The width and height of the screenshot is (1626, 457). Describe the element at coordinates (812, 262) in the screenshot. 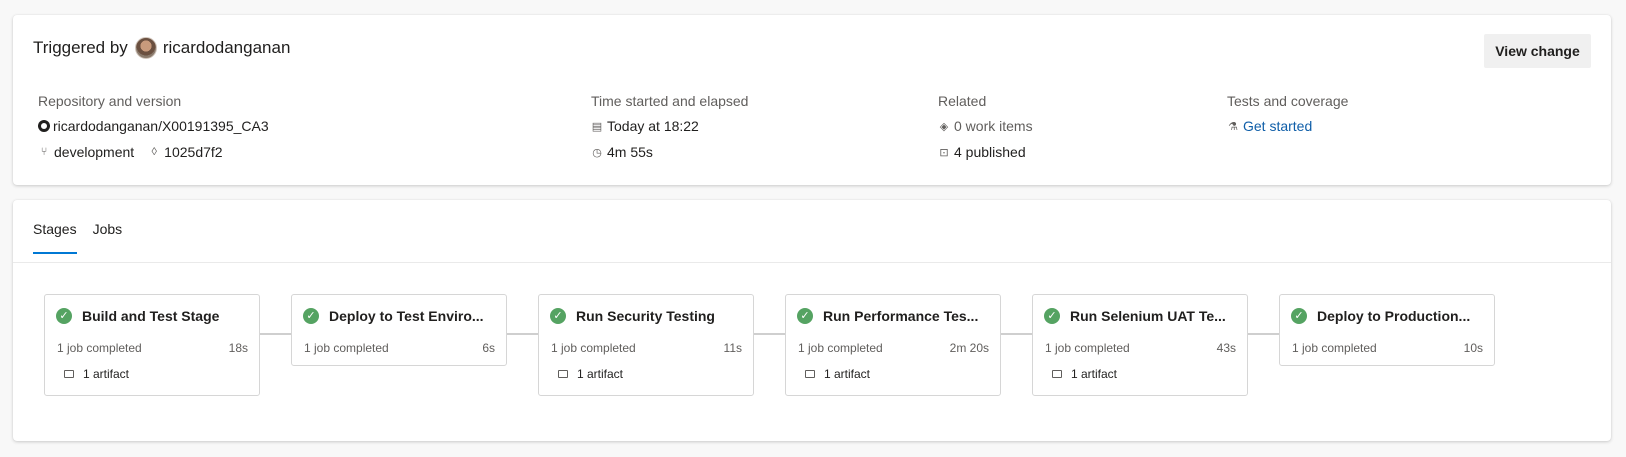

I see `tabs-divider` at that location.